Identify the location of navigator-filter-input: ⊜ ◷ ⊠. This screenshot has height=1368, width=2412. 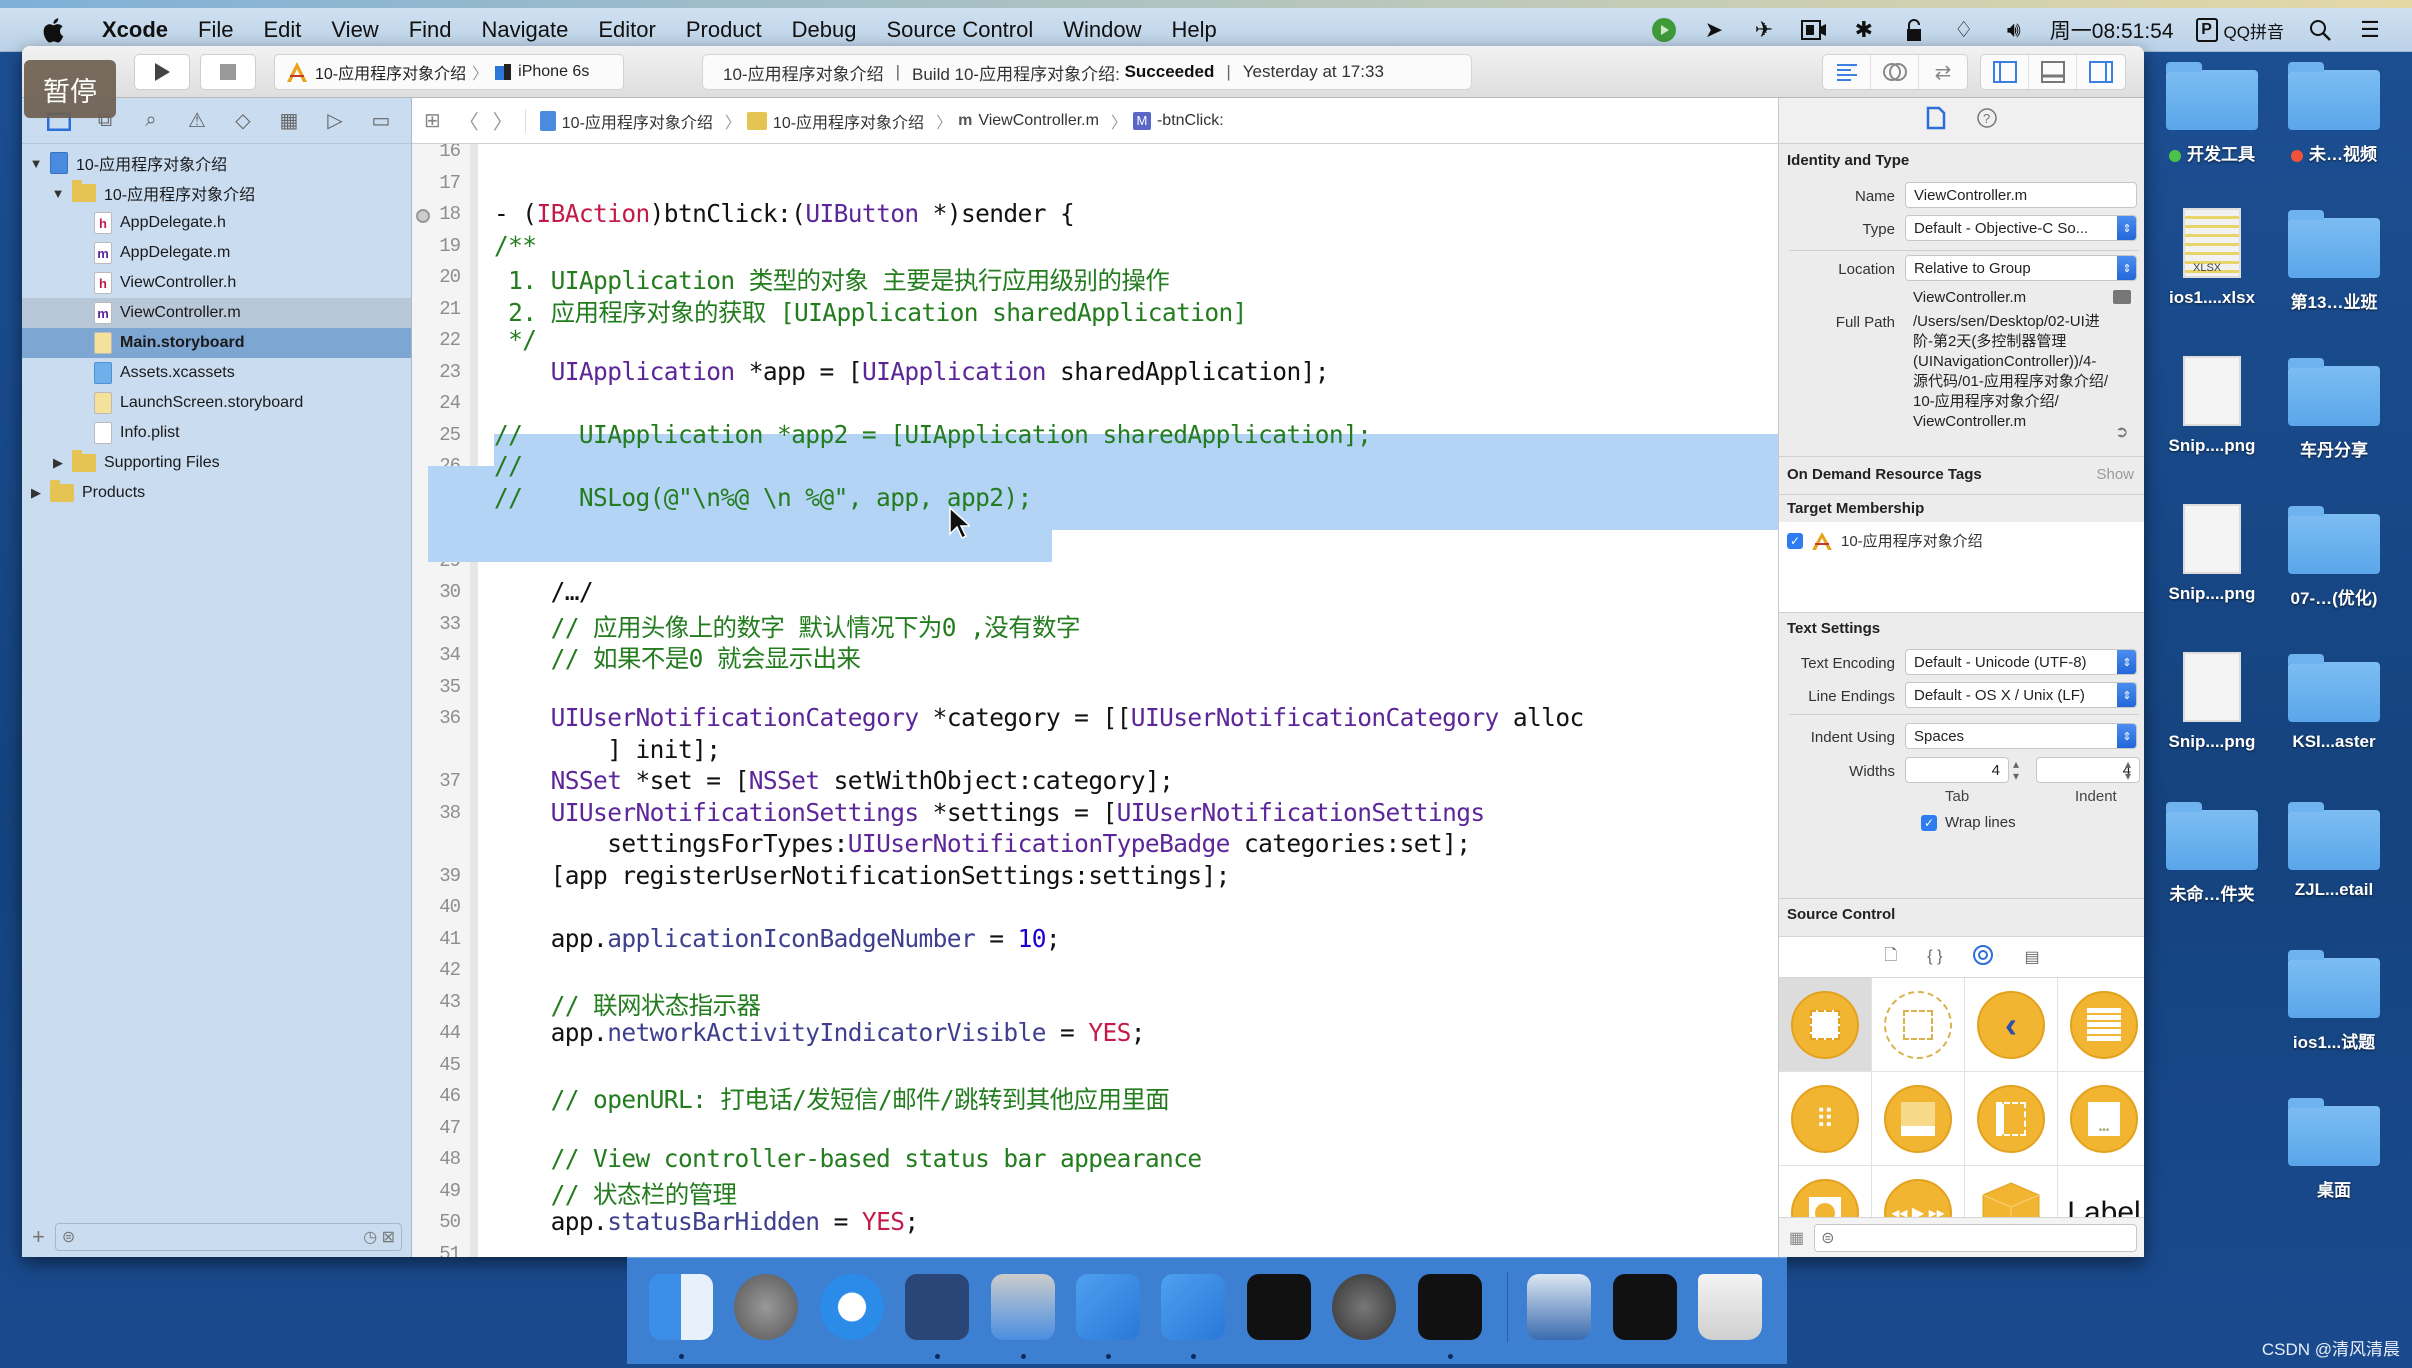
(228, 1237).